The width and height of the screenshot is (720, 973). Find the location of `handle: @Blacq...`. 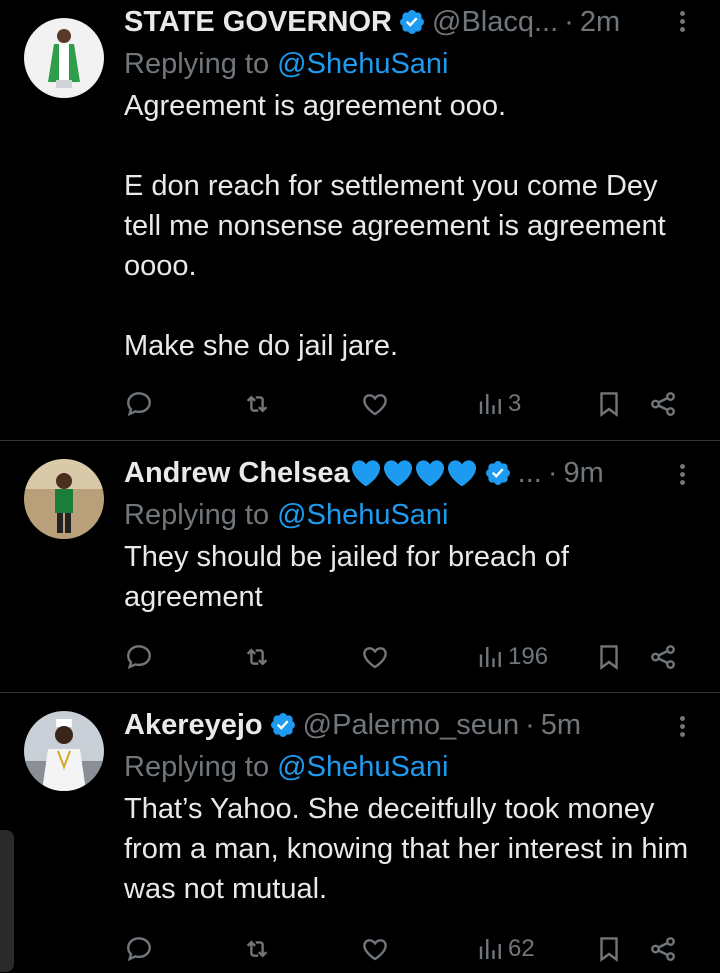

handle: @Blacq... is located at coordinates (495, 22).